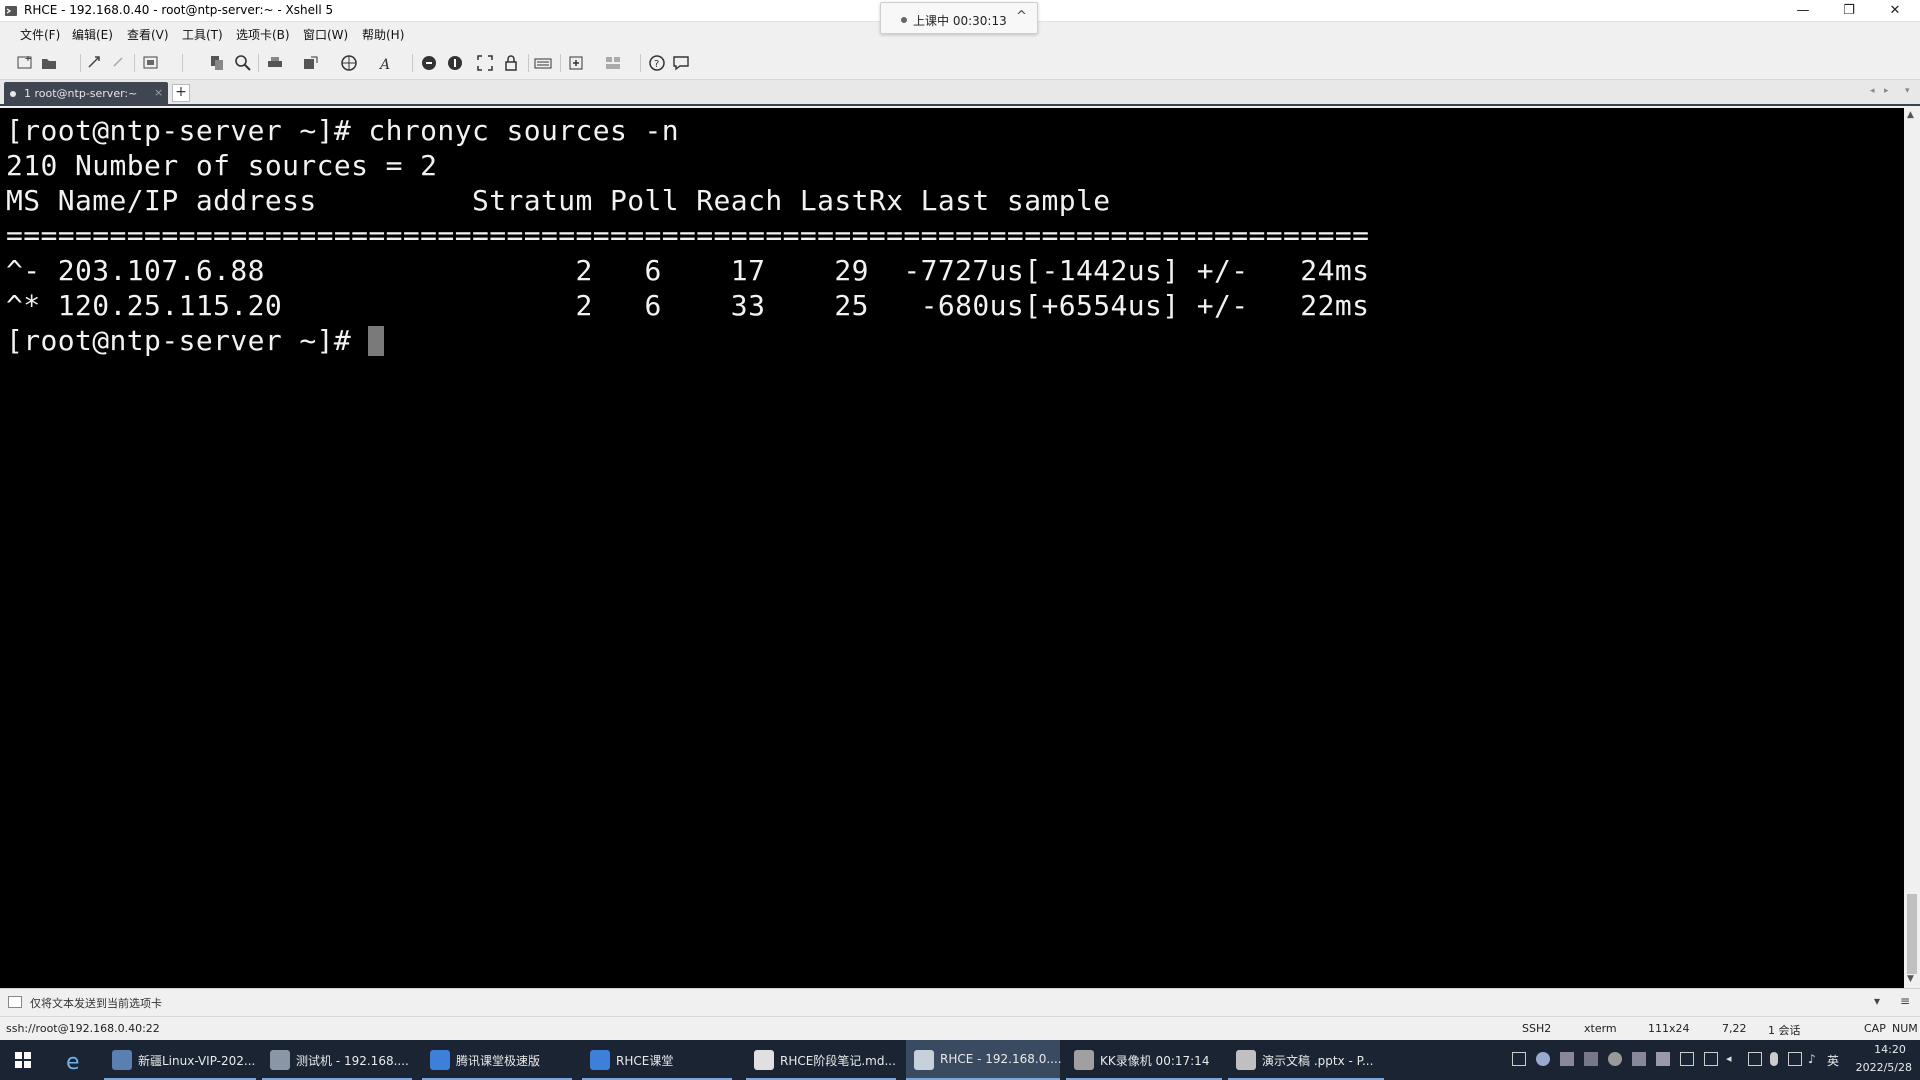 This screenshot has width=1920, height=1080. Describe the element at coordinates (1833, 1060) in the screenshot. I see `input-method-indicator: 英` at that location.